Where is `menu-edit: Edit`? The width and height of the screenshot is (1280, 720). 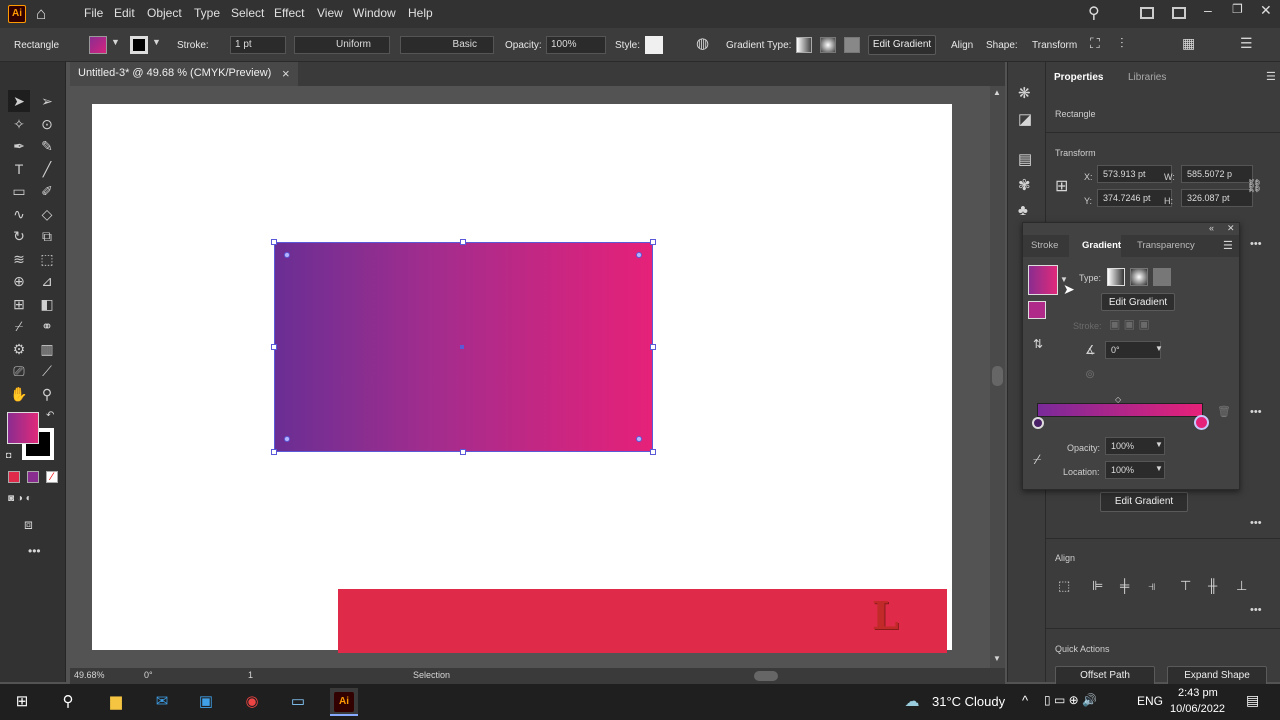 menu-edit: Edit is located at coordinates (124, 13).